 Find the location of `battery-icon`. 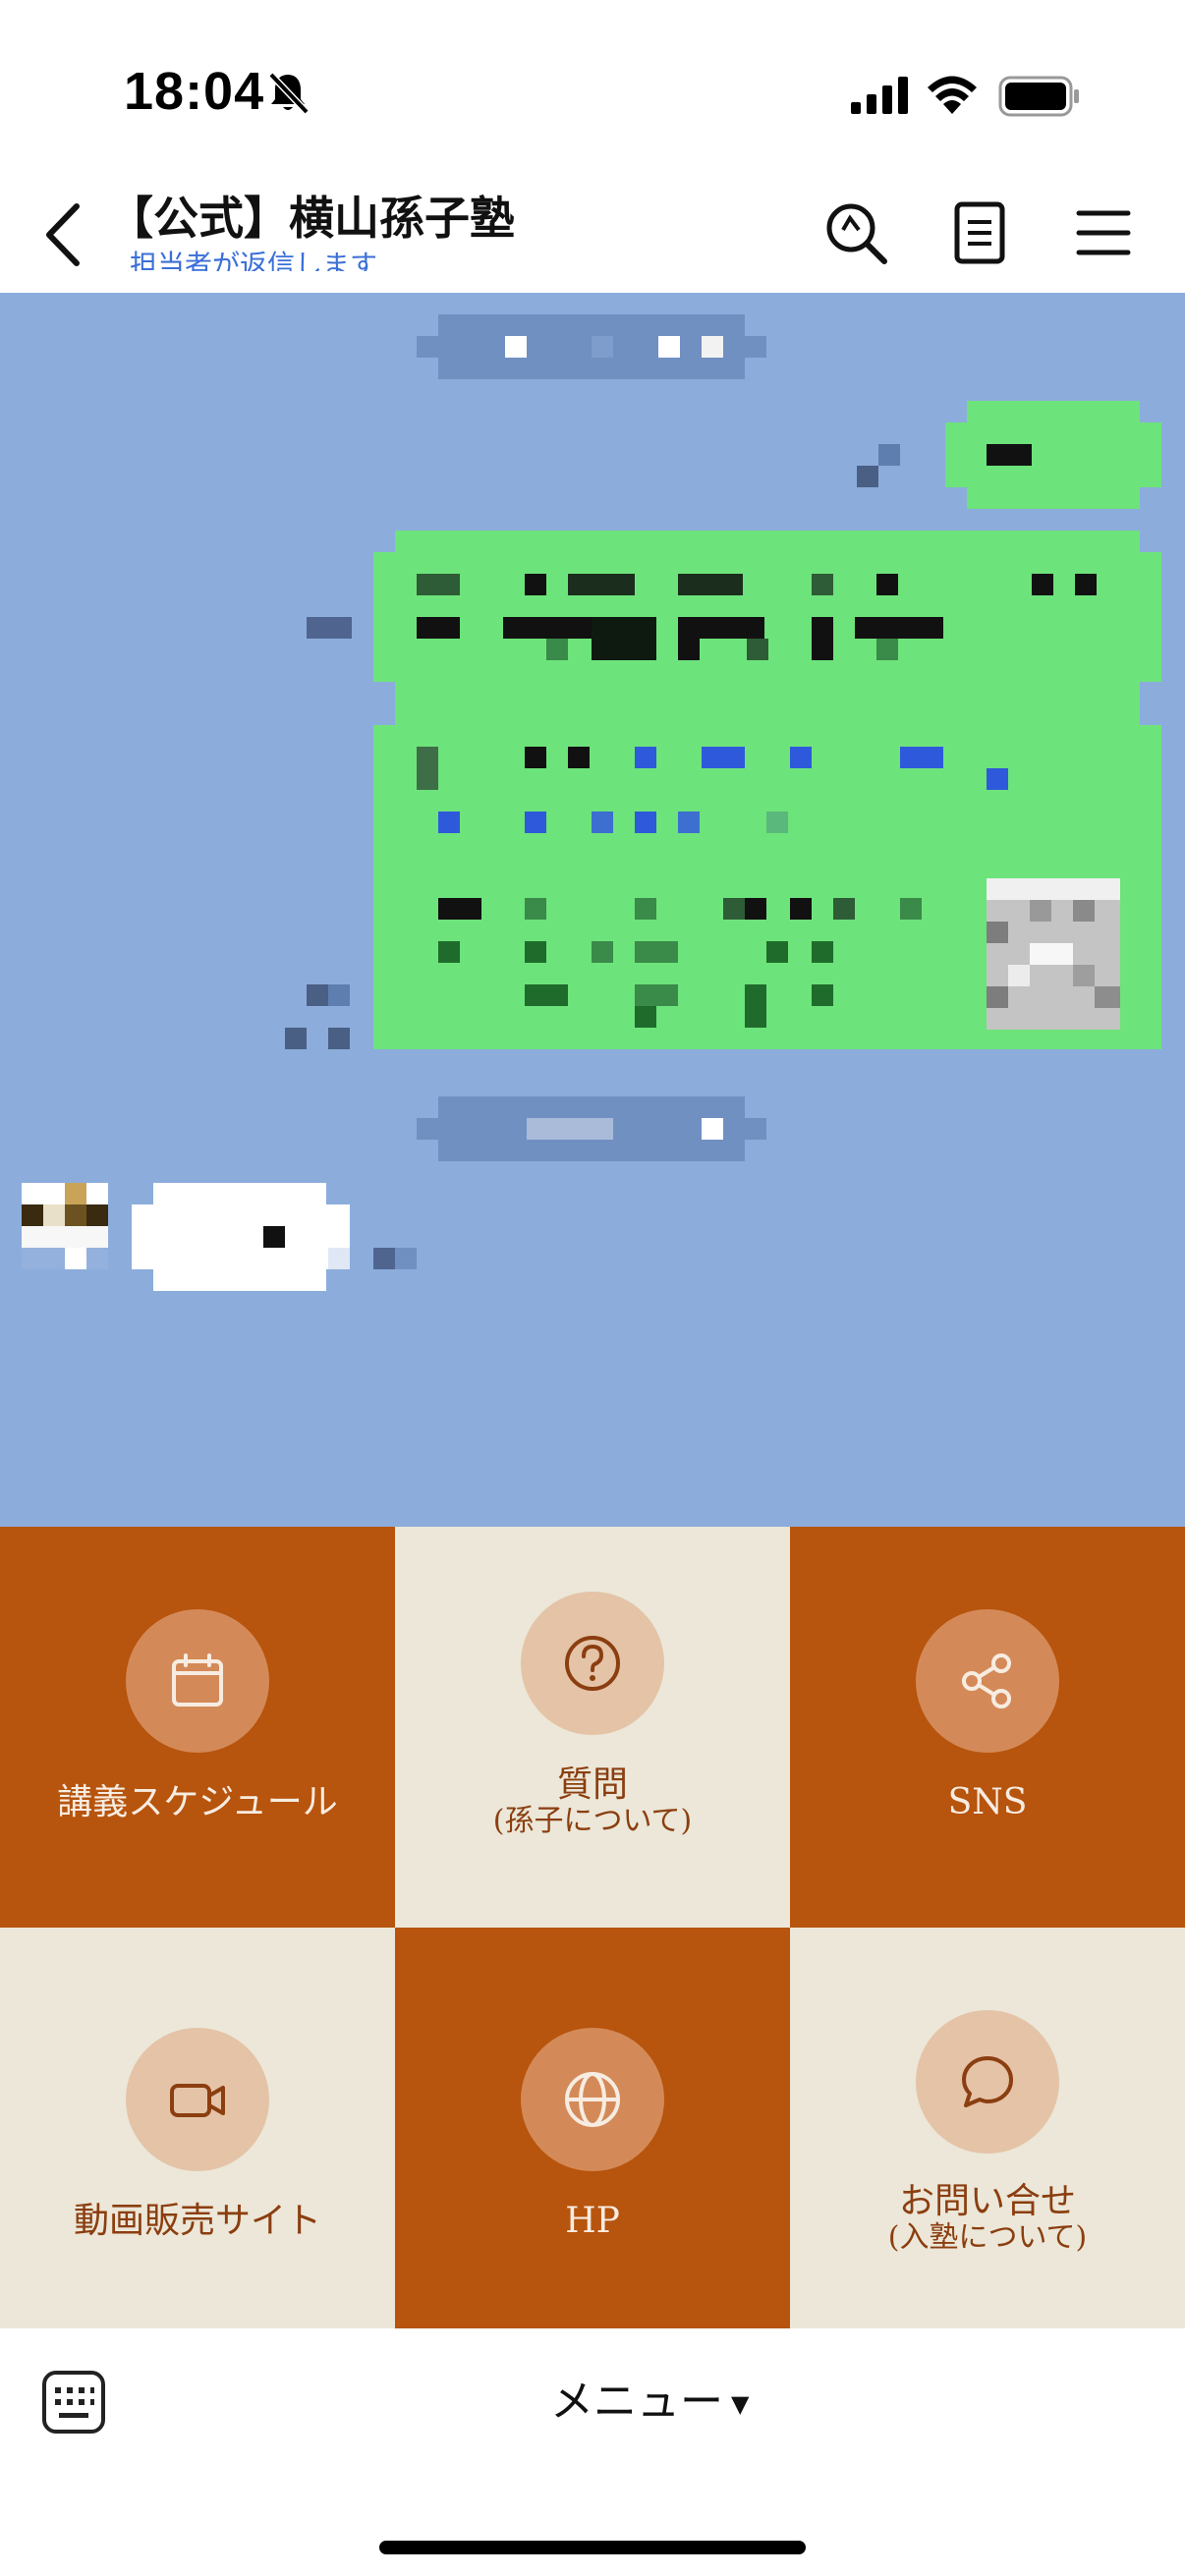

battery-icon is located at coordinates (1038, 96).